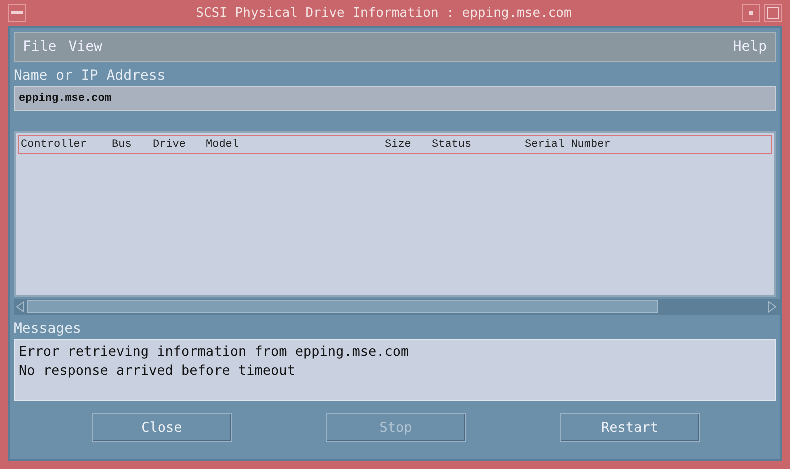 The image size is (790, 469). What do you see at coordinates (223, 144) in the screenshot?
I see `column-header: Model` at bounding box center [223, 144].